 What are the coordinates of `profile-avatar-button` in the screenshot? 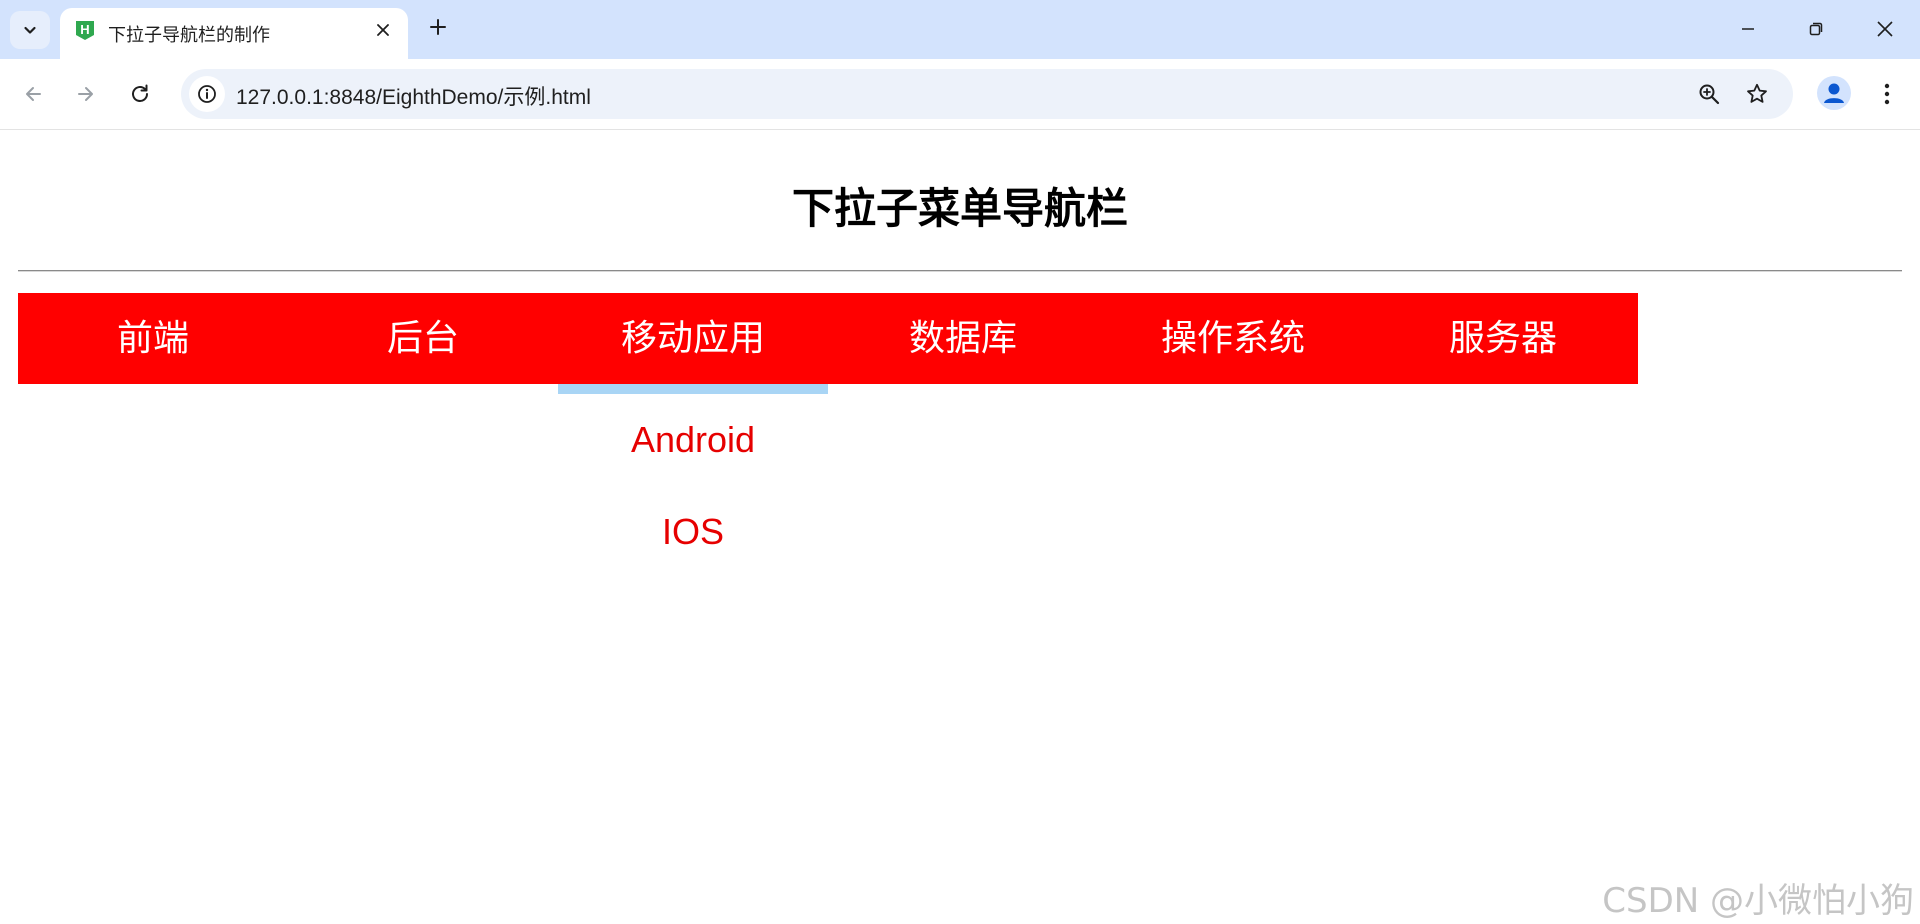 It's located at (1834, 93).